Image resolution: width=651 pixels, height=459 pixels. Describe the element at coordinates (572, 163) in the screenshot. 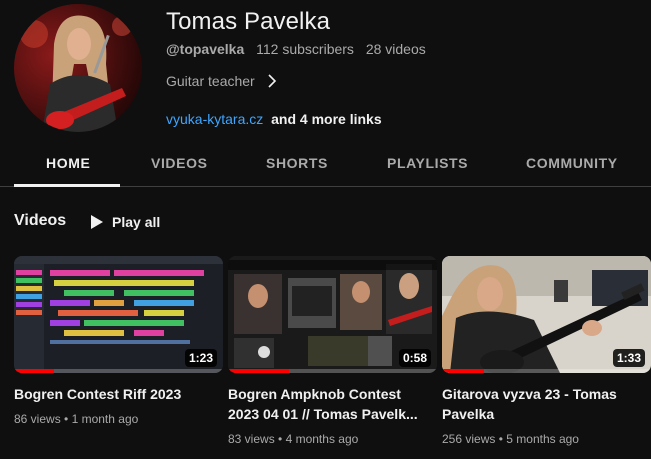

I see `tab-community: COMMUNITY` at that location.